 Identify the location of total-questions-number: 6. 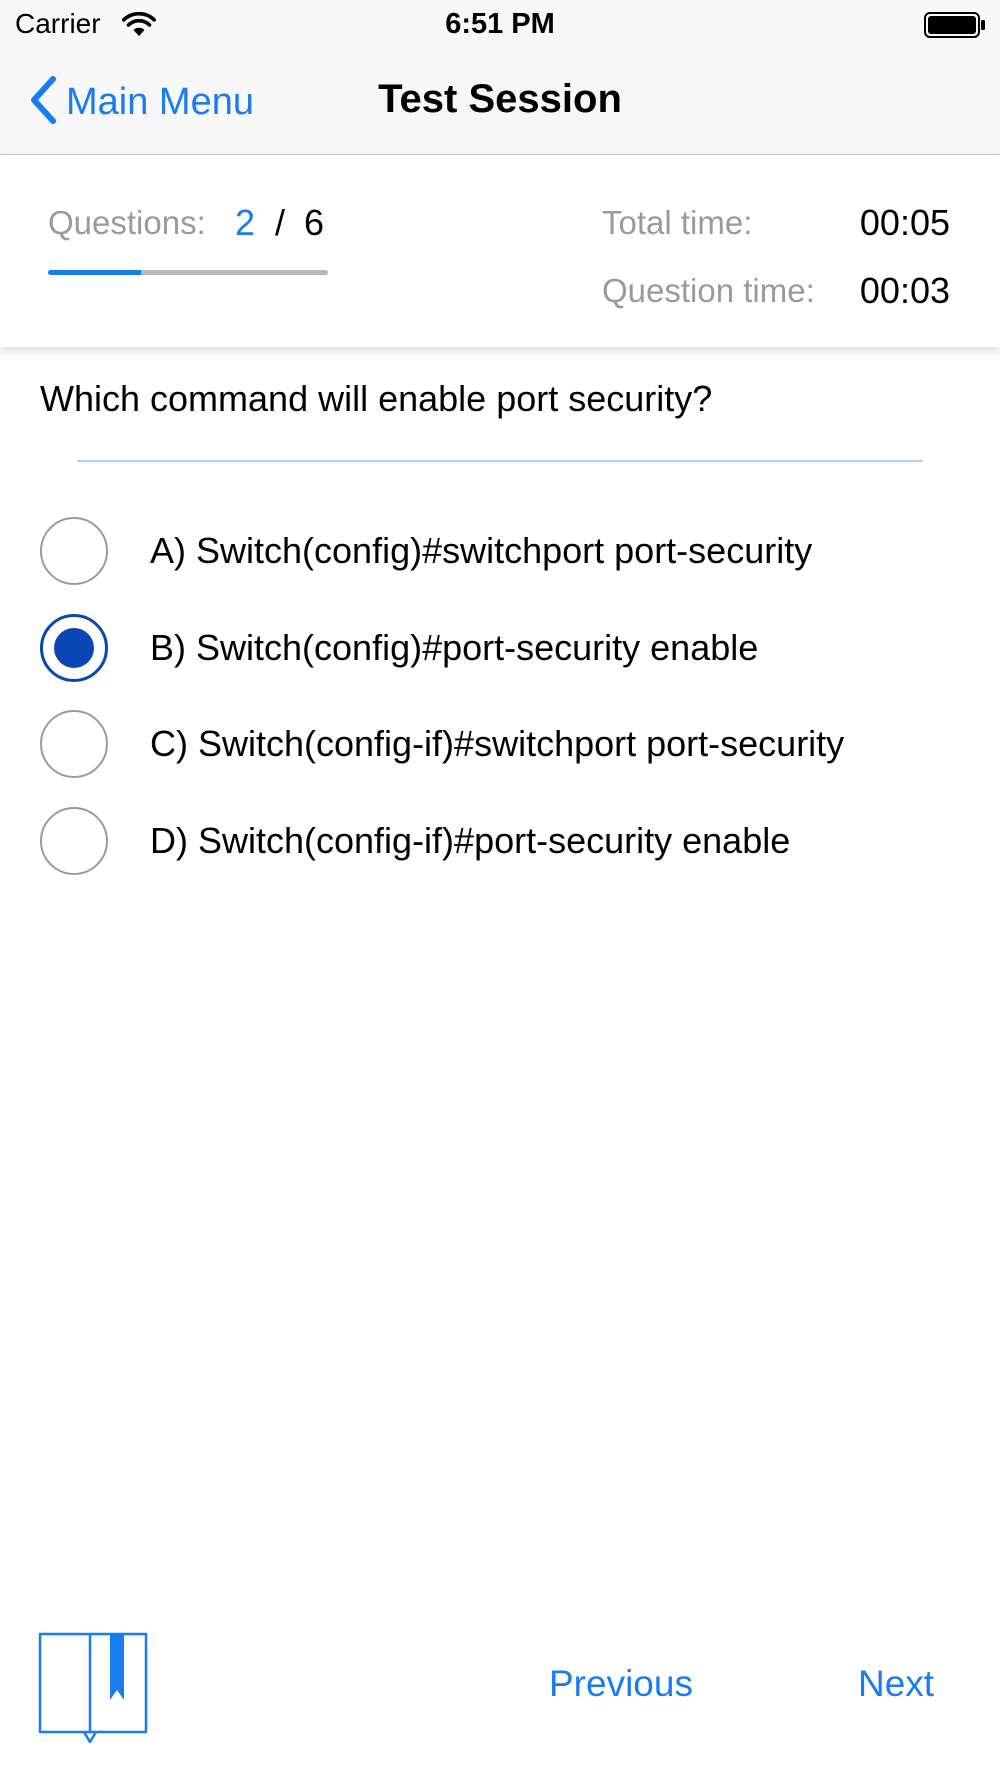
(314, 222).